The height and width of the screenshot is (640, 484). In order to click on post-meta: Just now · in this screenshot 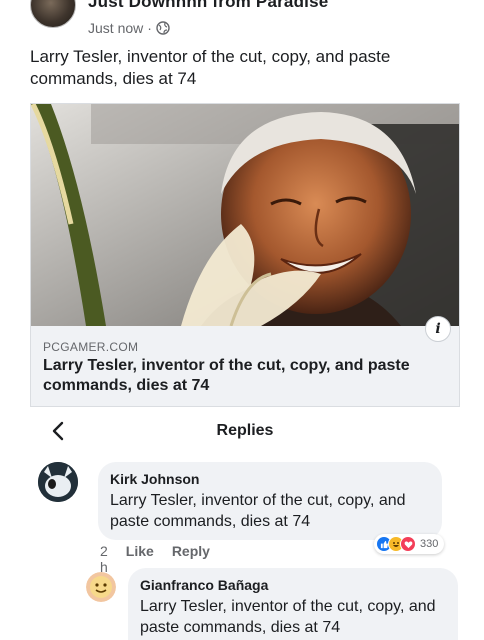, I will do `click(129, 28)`.